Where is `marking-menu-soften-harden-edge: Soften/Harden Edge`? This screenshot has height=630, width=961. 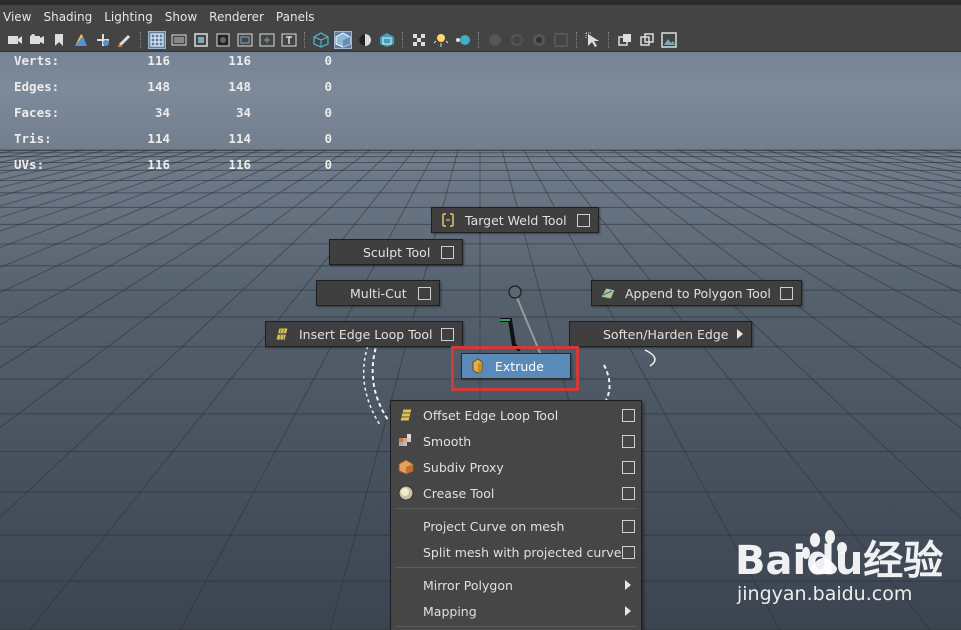 marking-menu-soften-harden-edge: Soften/Harden Edge is located at coordinates (660, 334).